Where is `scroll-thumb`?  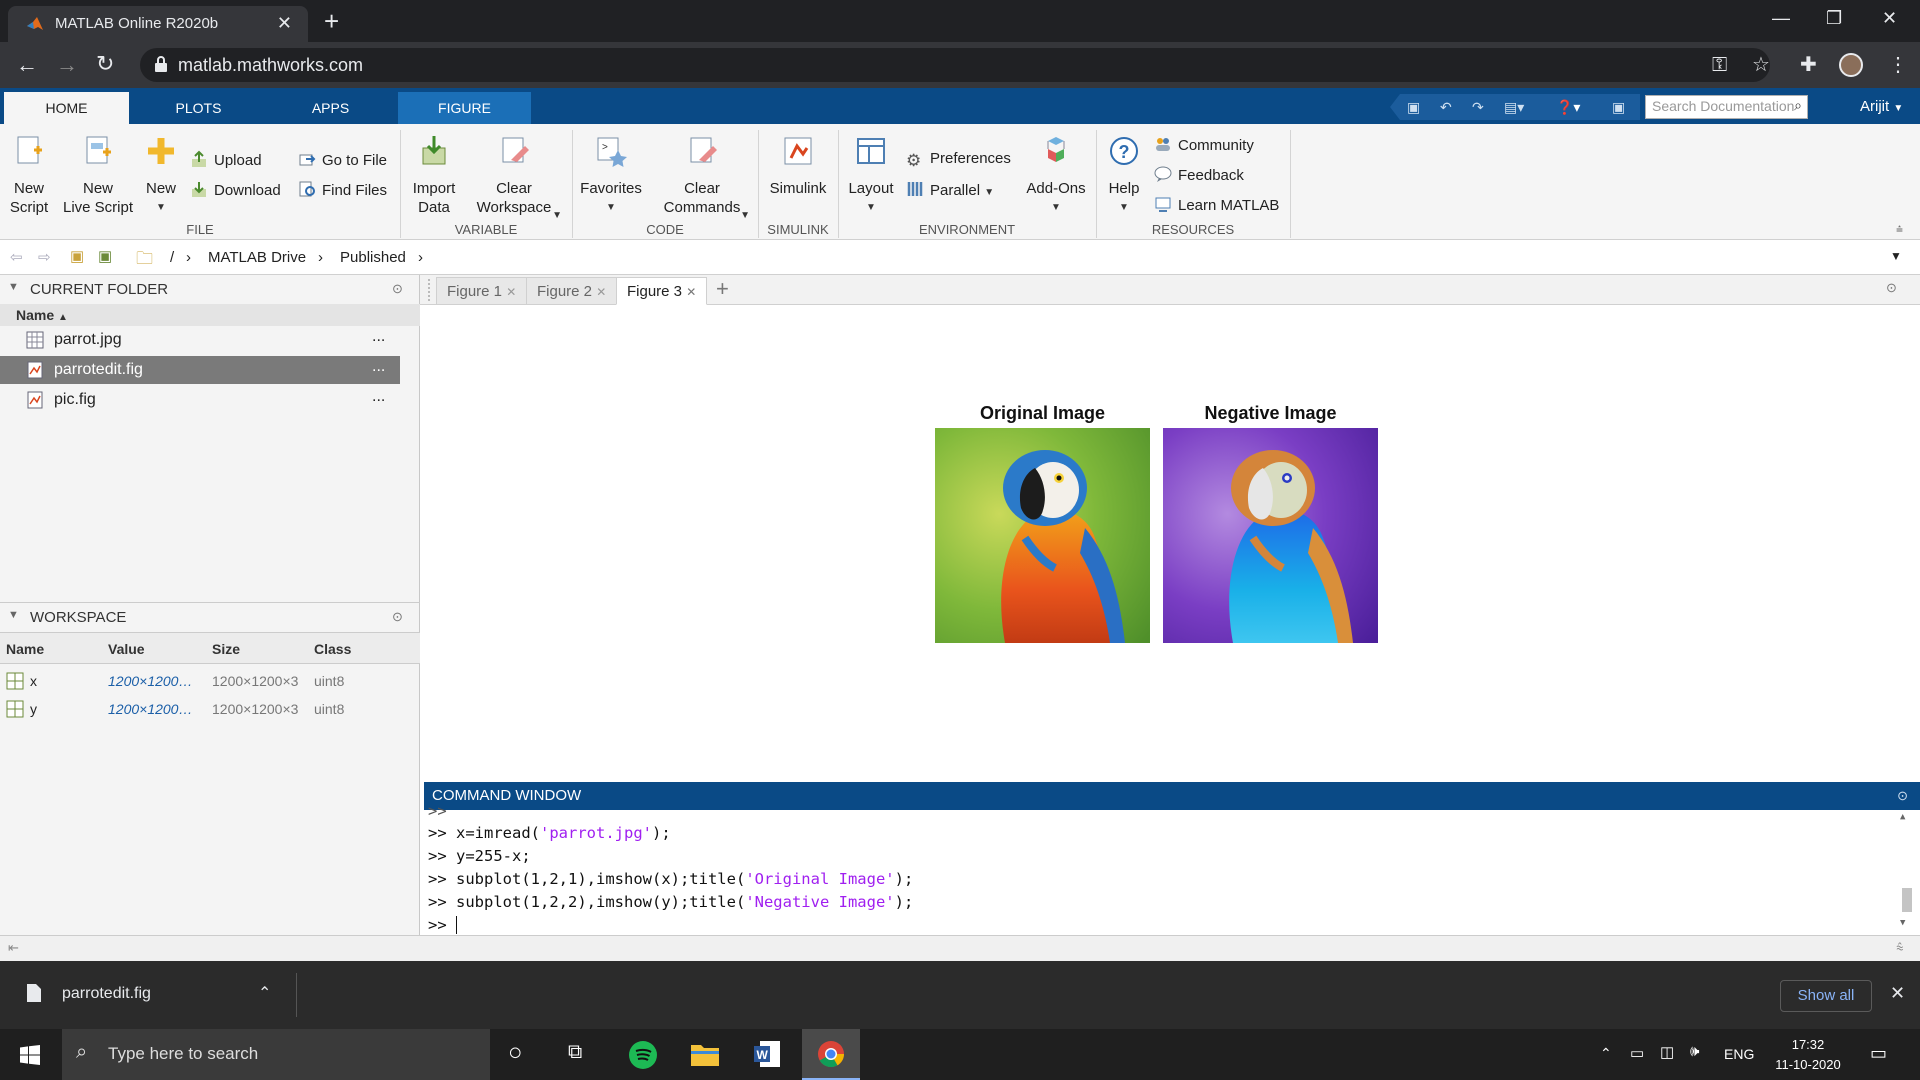 scroll-thumb is located at coordinates (1907, 900).